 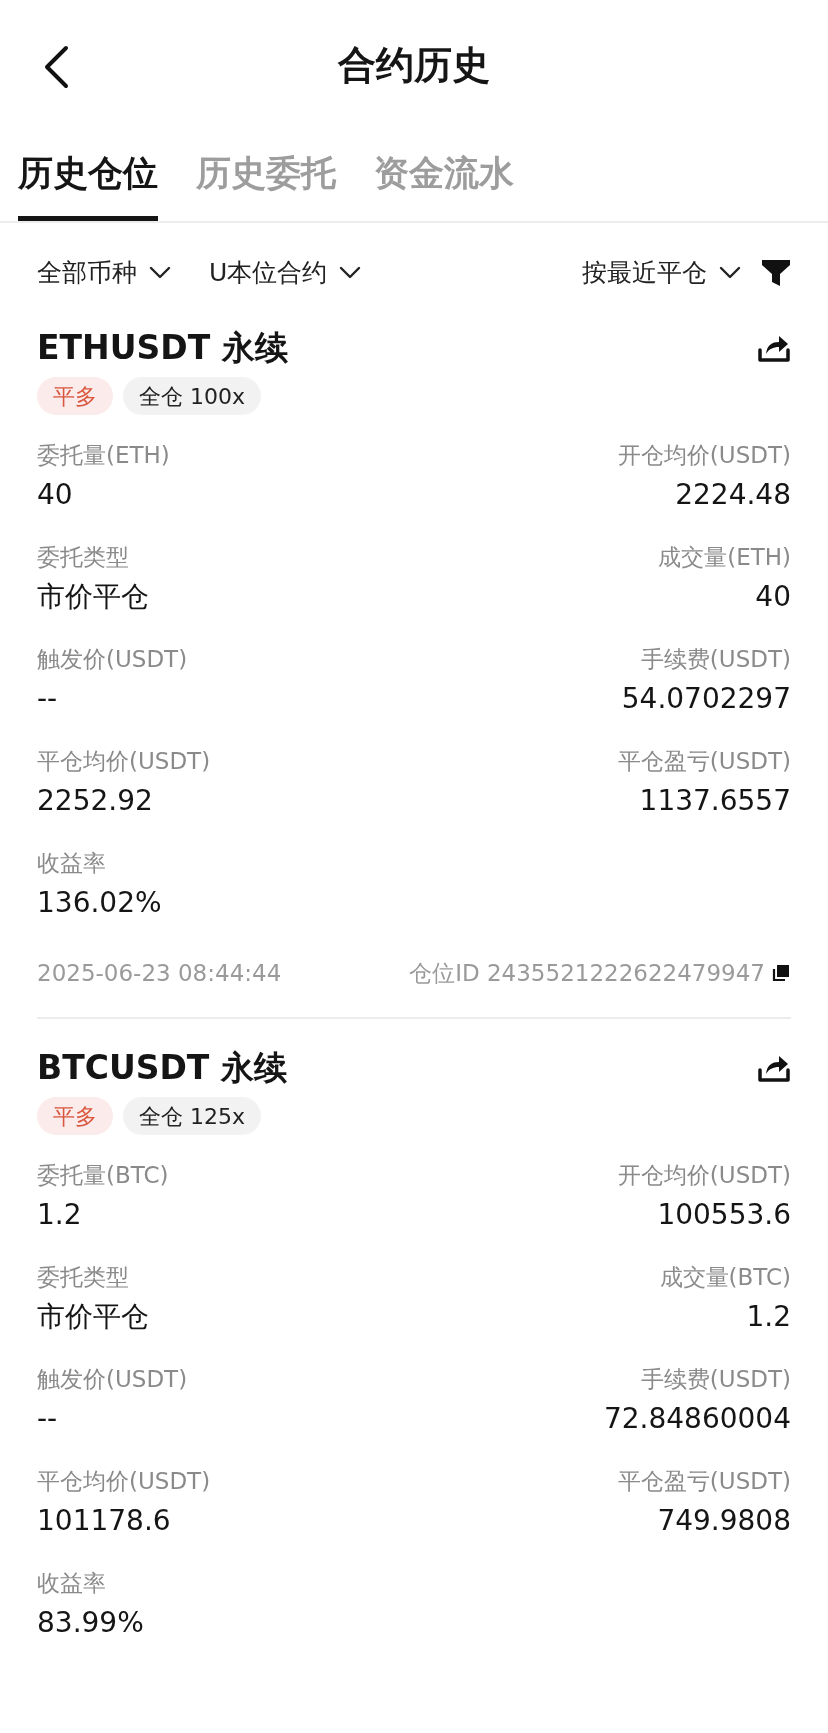 What do you see at coordinates (99, 903) in the screenshot?
I see `field-value: 136.02%` at bounding box center [99, 903].